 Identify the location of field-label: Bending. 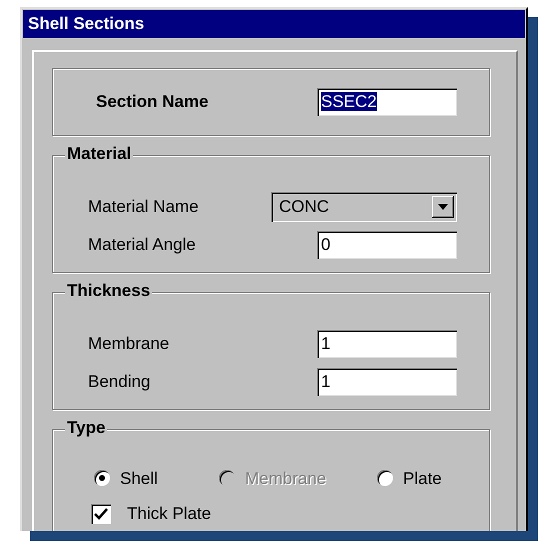
(120, 381).